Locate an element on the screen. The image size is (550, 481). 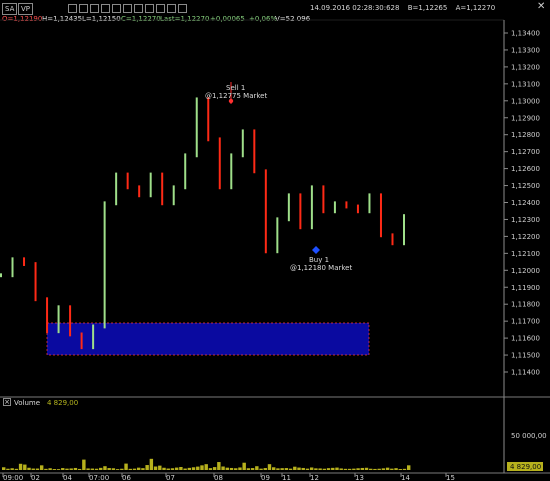
price-axis-label: 1,12800 is located at coordinates (525, 135).